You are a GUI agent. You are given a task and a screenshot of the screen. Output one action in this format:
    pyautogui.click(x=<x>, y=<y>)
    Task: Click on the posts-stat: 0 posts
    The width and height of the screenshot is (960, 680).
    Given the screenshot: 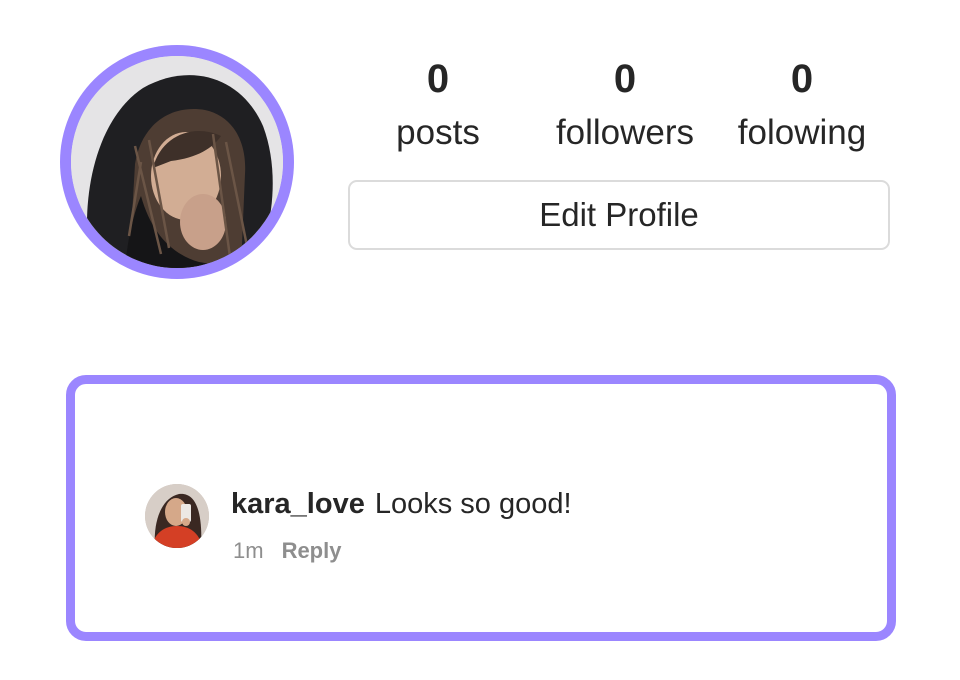 What is the action you would take?
    pyautogui.click(x=438, y=105)
    